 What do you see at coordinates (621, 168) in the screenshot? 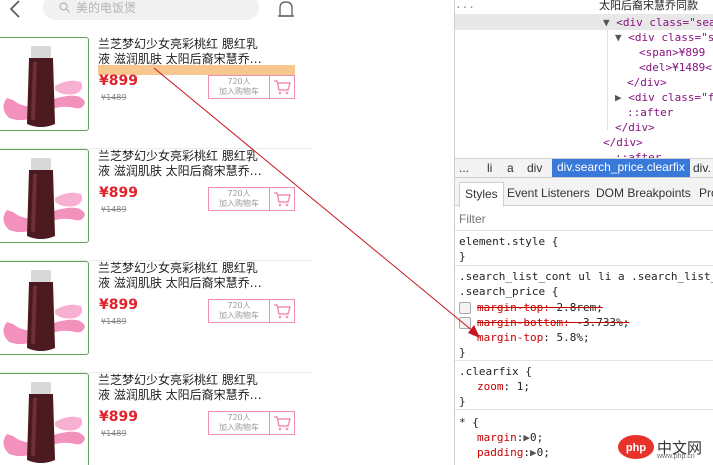
I see `breadcrumb-active: div.search_price.clearfix` at bounding box center [621, 168].